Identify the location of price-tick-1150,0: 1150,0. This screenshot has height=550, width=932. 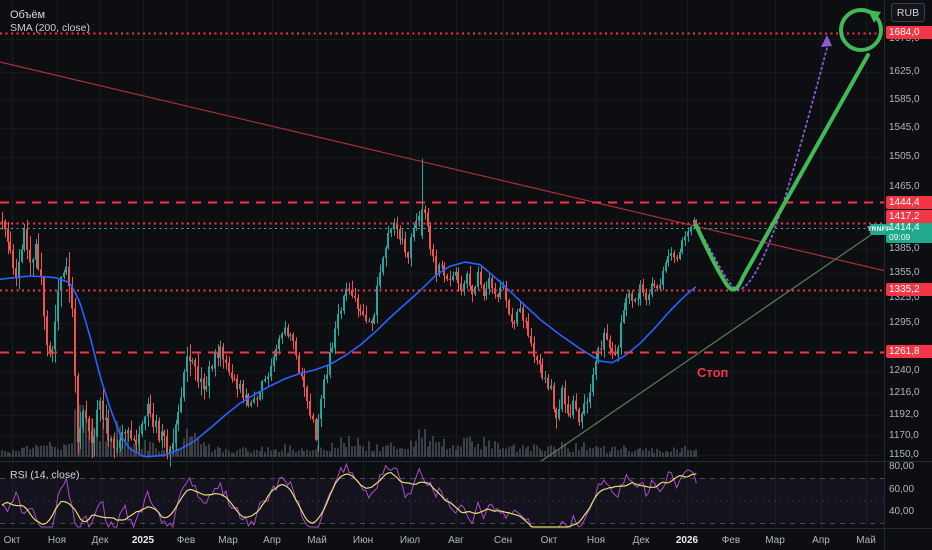
(904, 454).